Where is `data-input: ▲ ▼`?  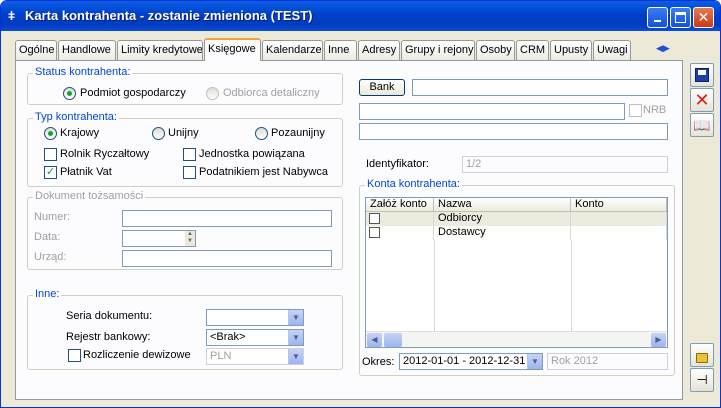
data-input: ▲ ▼ is located at coordinates (159, 238).